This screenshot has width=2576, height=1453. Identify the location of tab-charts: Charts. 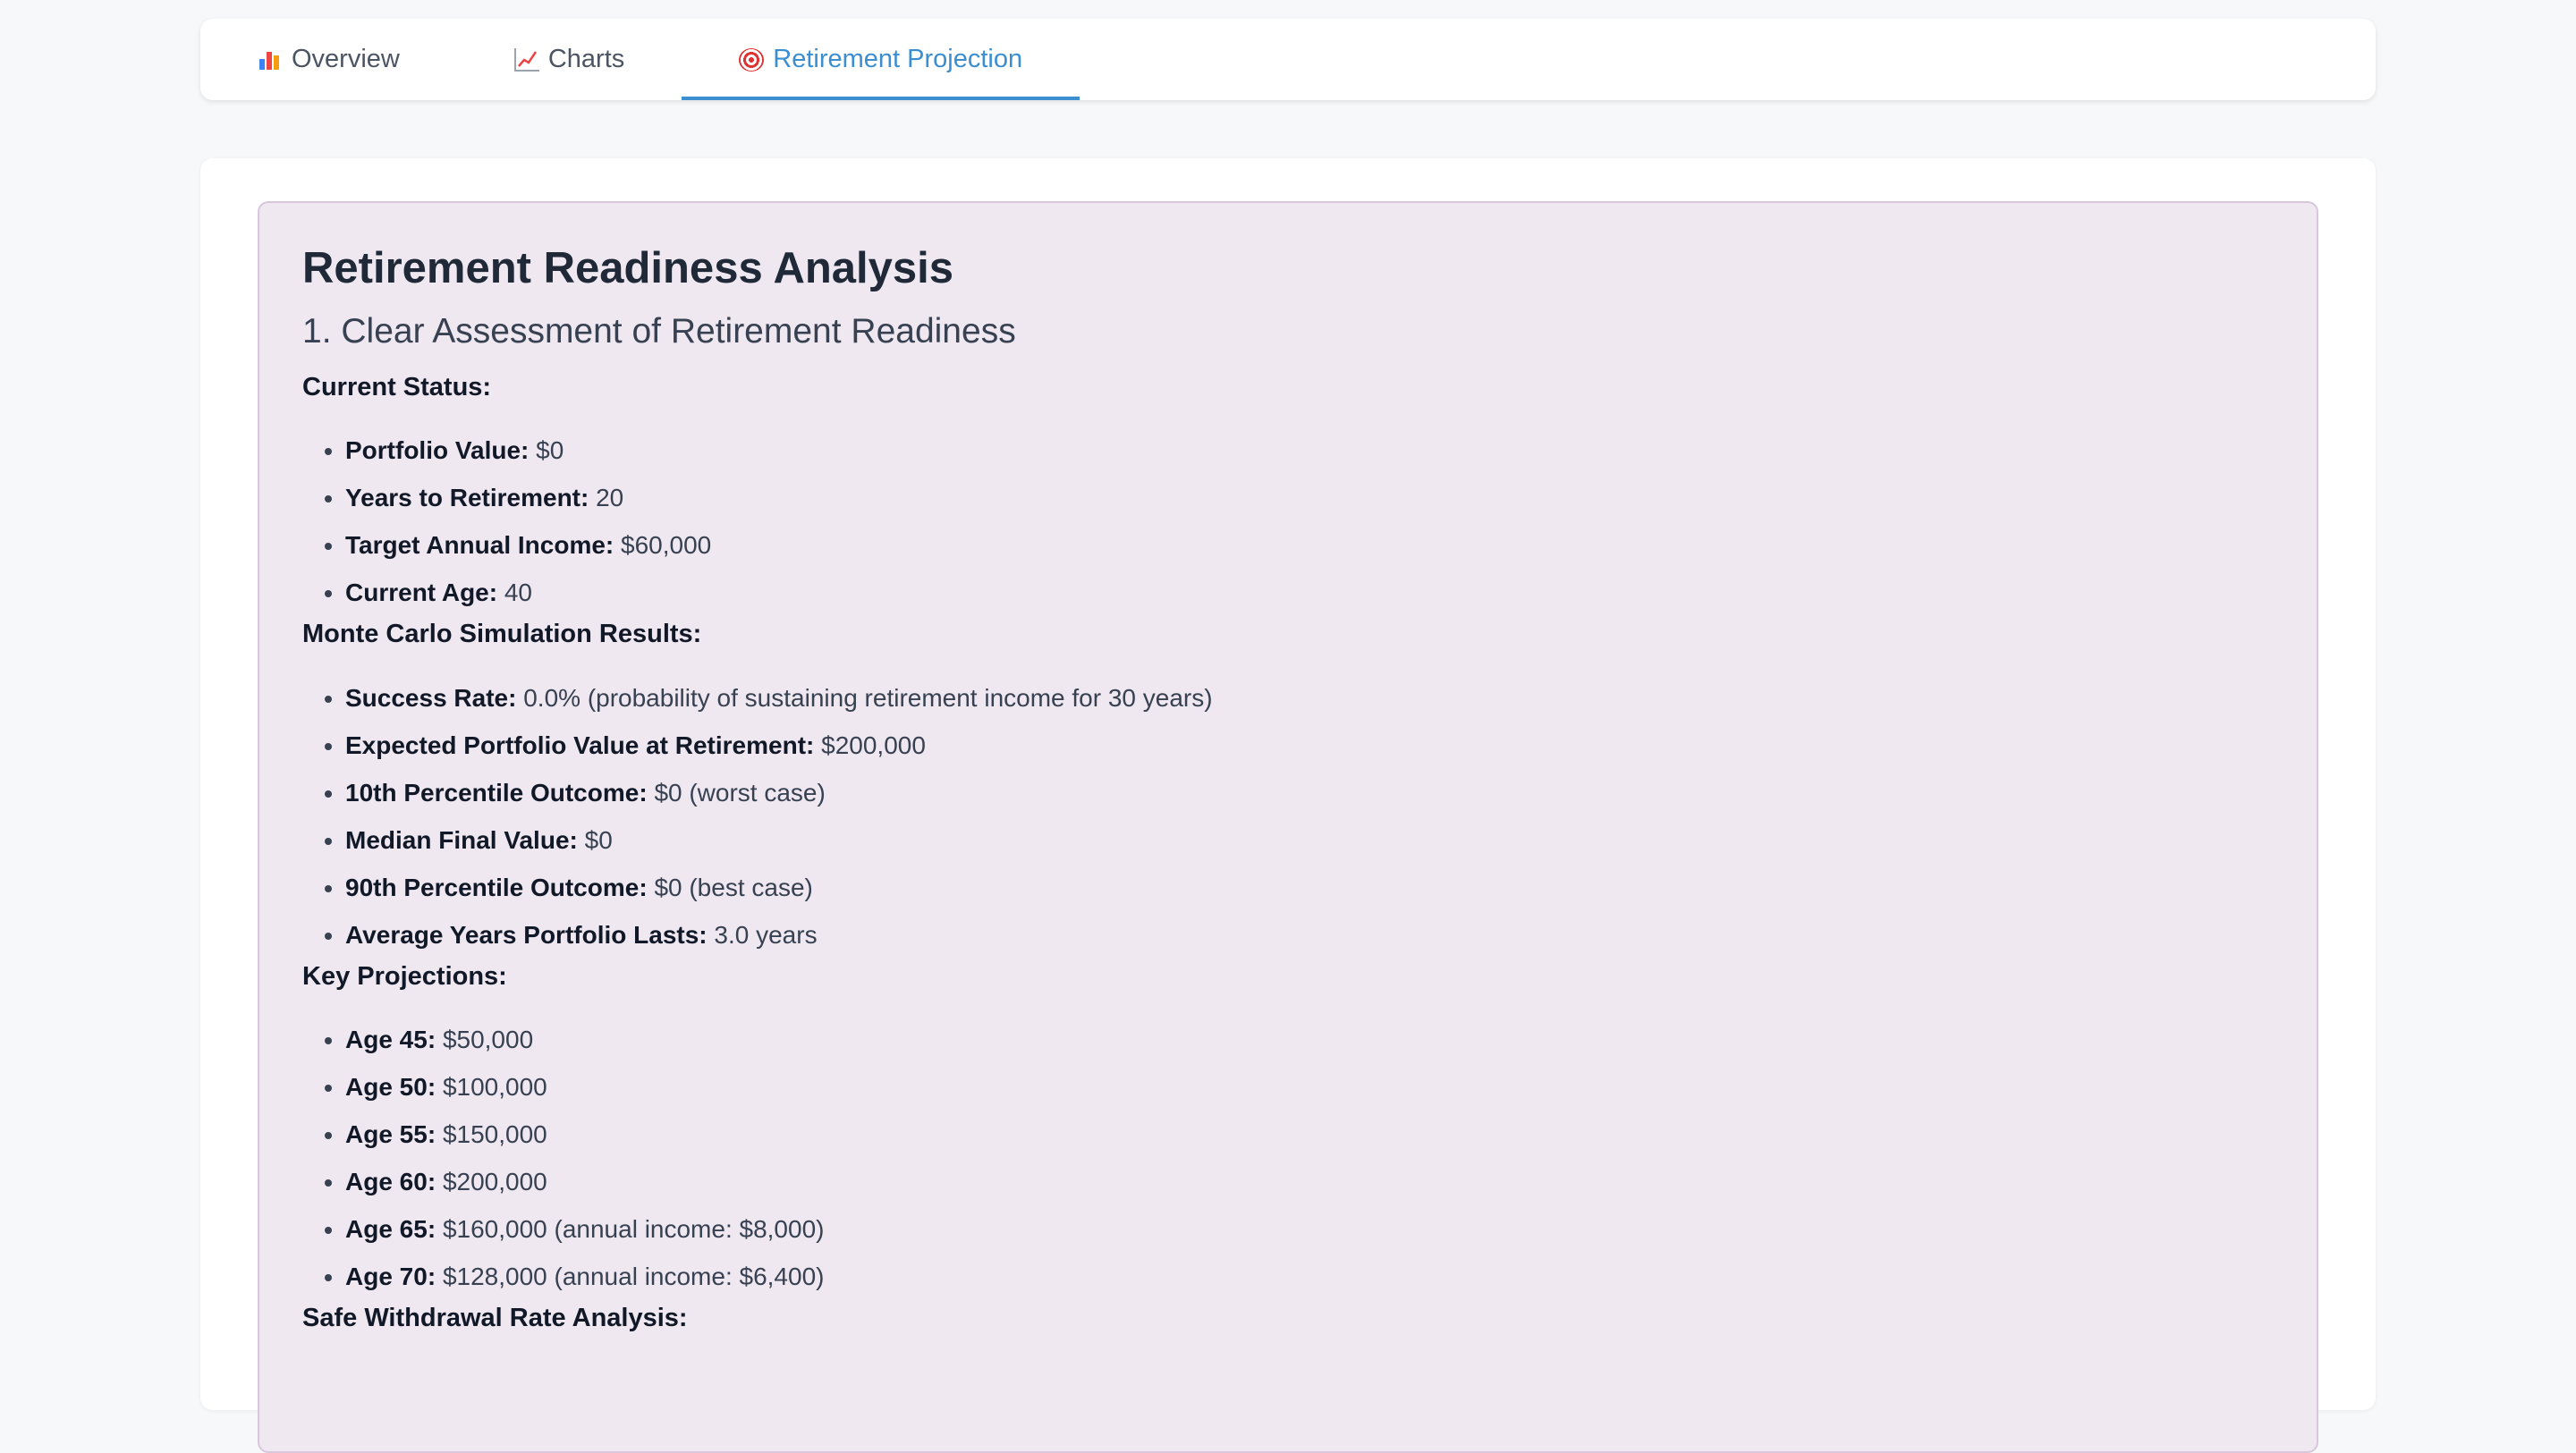
(569, 59).